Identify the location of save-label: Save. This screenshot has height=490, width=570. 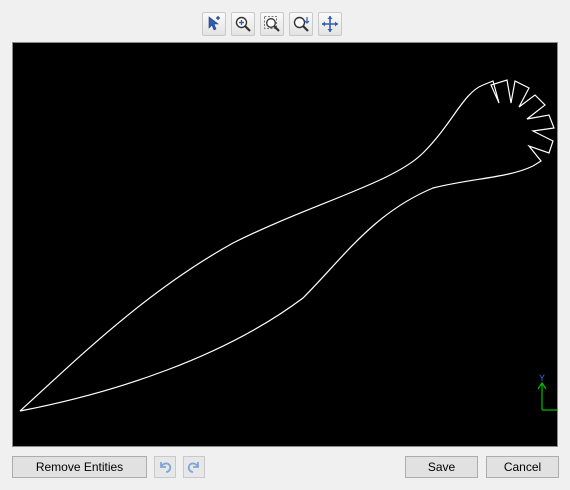
(441, 467).